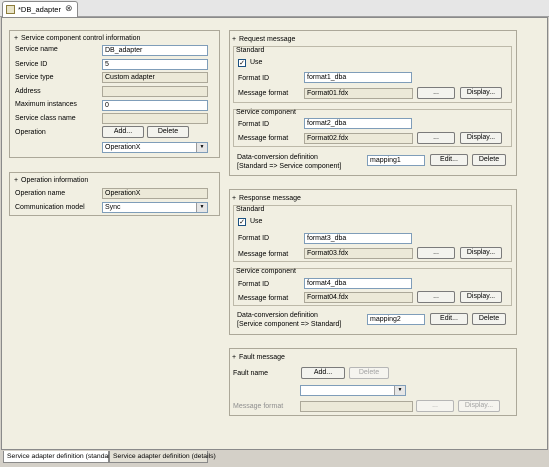 The height and width of the screenshot is (467, 549). I want to click on service-id-label: Service ID, so click(31, 64).